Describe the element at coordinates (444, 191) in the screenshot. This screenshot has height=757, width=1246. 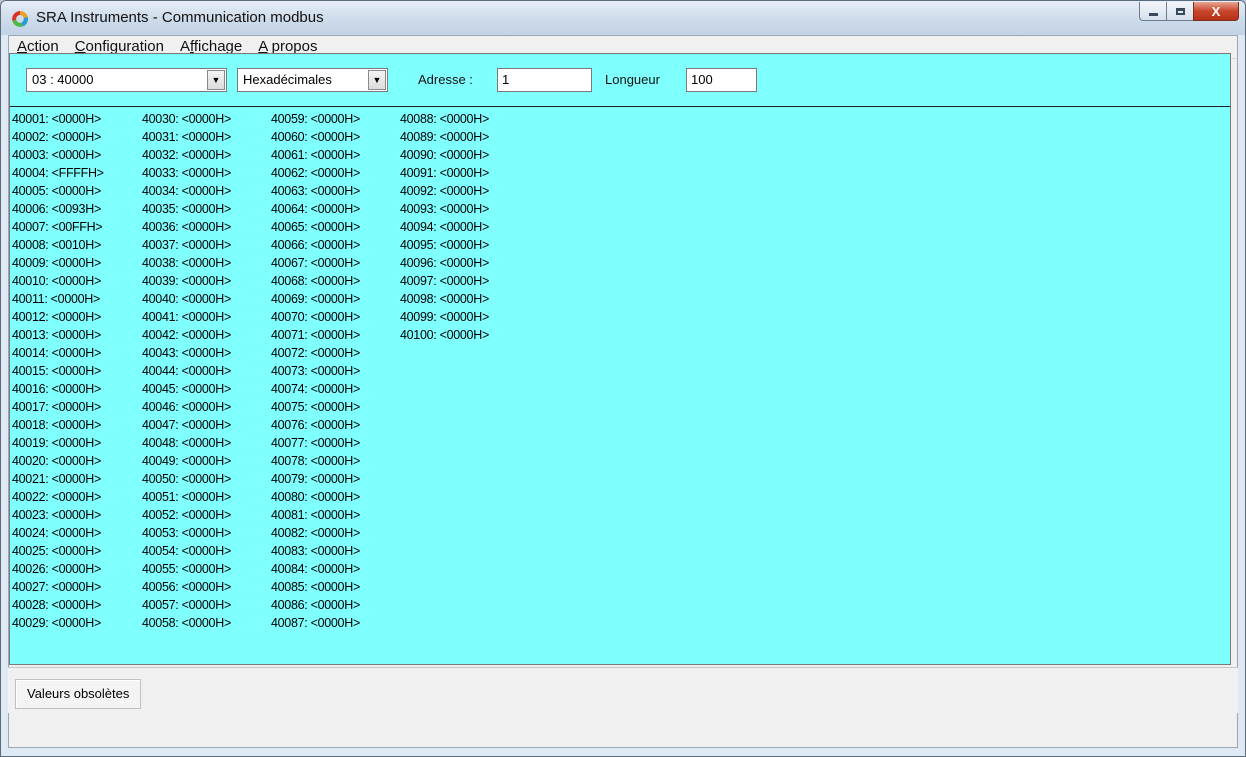
I see `register-entry: 40092: <0000H>` at that location.